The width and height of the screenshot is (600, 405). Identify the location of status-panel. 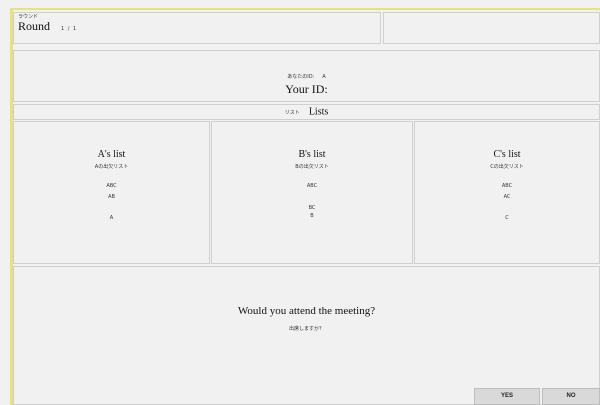
(491, 28).